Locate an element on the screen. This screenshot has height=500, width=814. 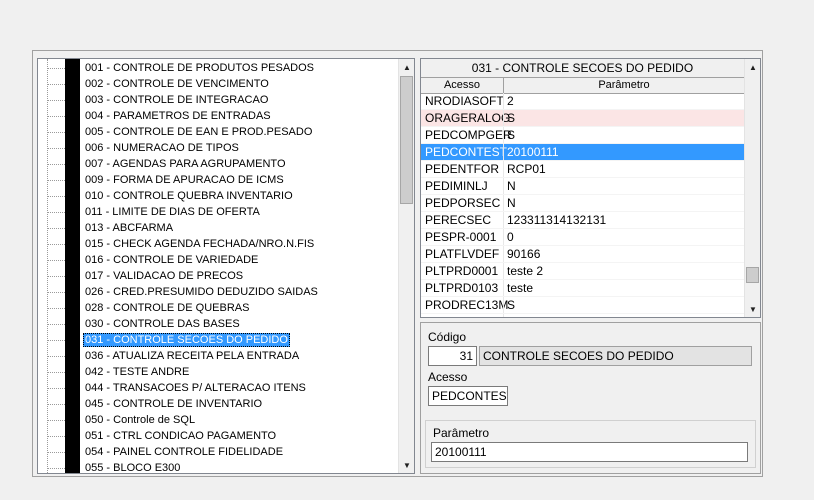
tree-item: 015 - CHECK AGENDA FECHADA/NRO.N.FIS is located at coordinates (218, 244).